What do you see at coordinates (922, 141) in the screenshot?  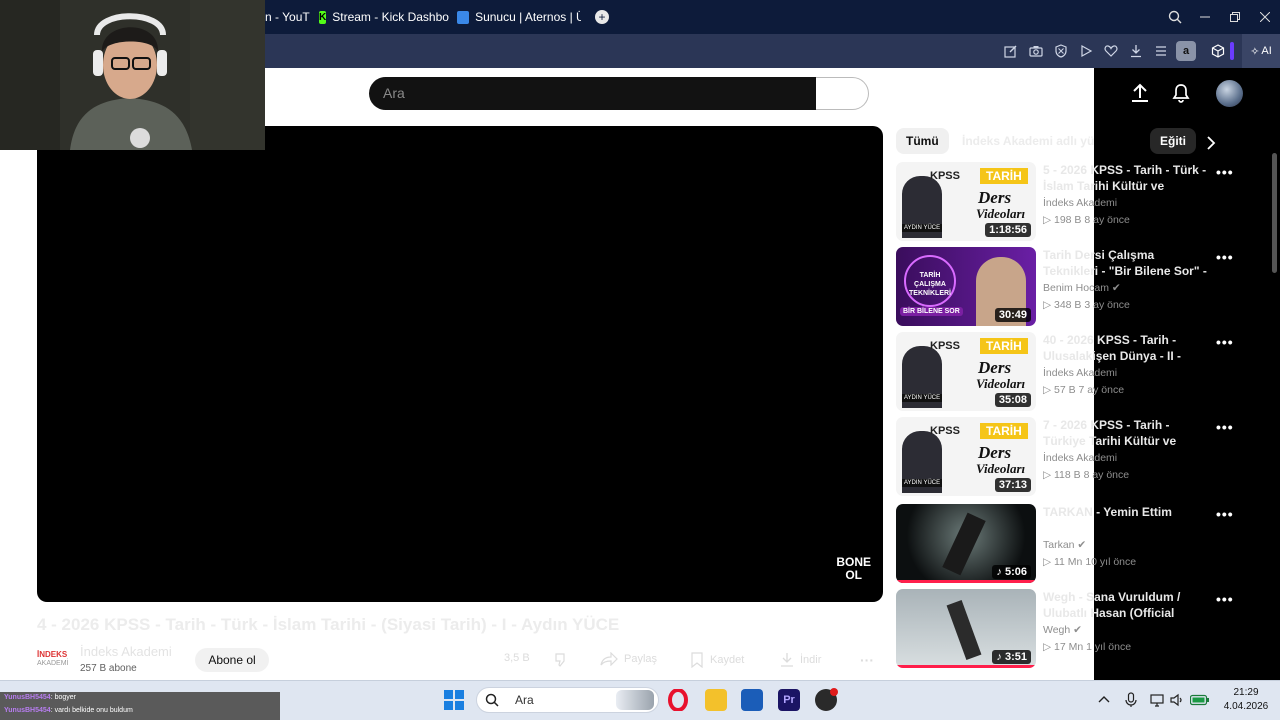 I see `chip-all: Tümü` at bounding box center [922, 141].